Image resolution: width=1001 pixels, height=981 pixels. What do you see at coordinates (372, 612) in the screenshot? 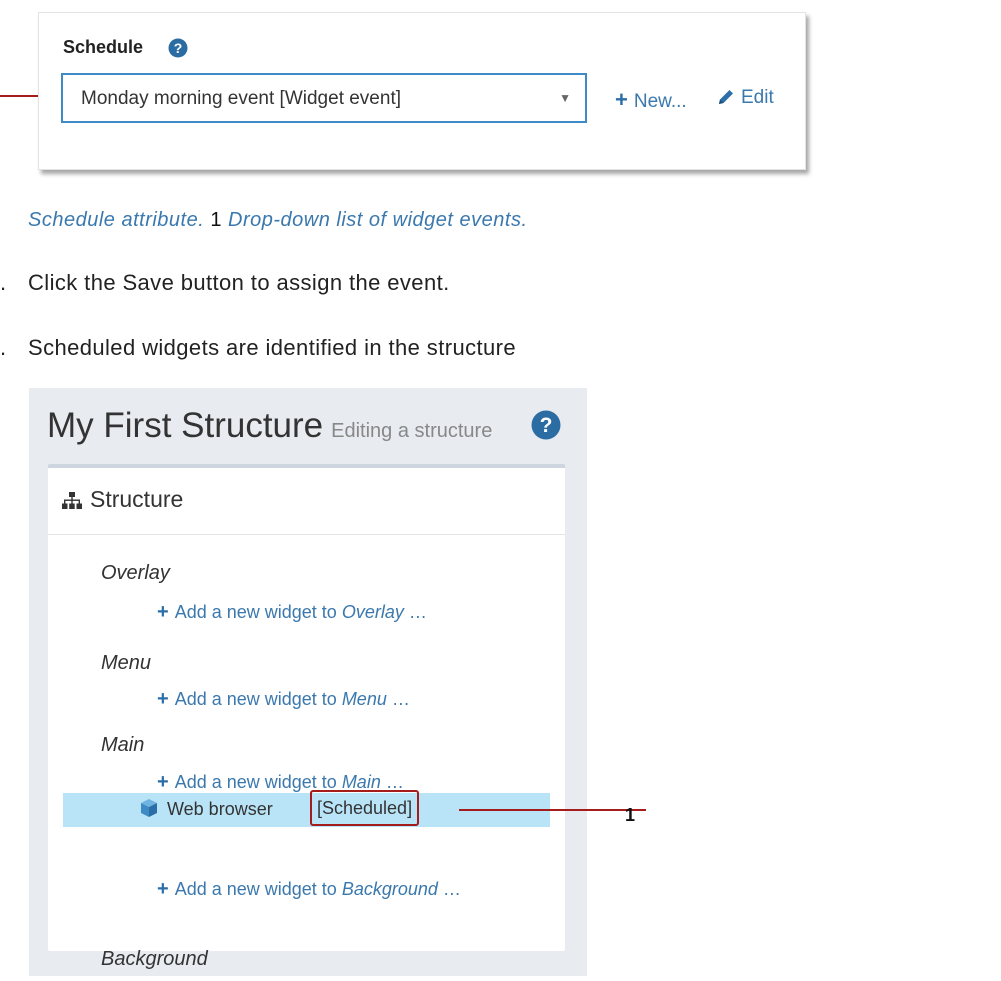
I see `add-widget-region: Overlay` at bounding box center [372, 612].